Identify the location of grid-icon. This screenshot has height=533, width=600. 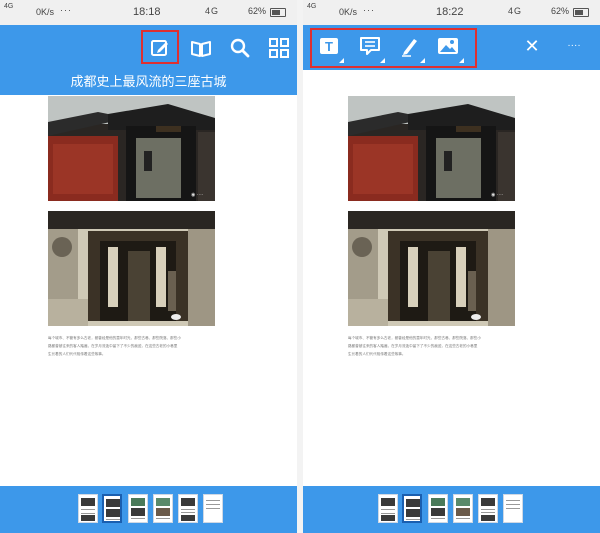
(279, 48).